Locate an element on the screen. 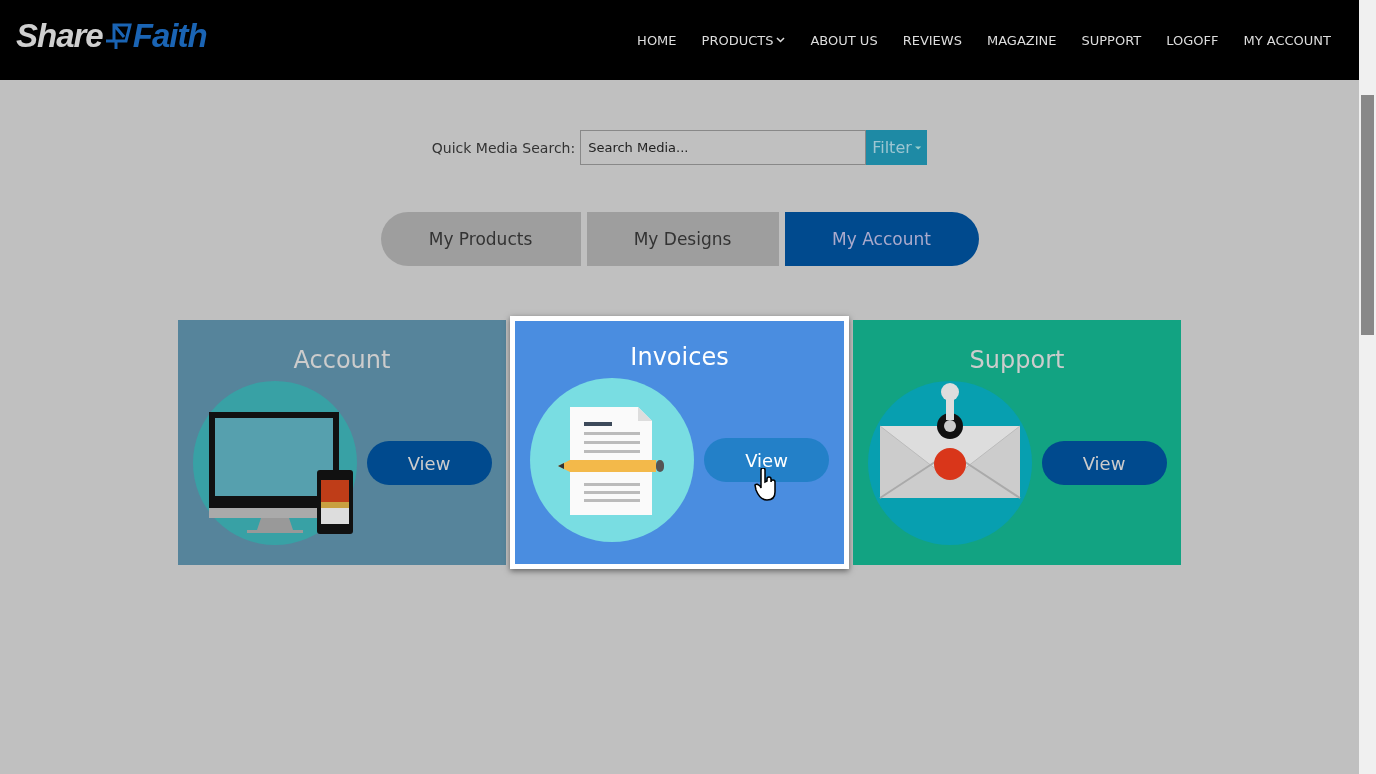 The image size is (1376, 774). flag-logo-icon is located at coordinates (117, 36).